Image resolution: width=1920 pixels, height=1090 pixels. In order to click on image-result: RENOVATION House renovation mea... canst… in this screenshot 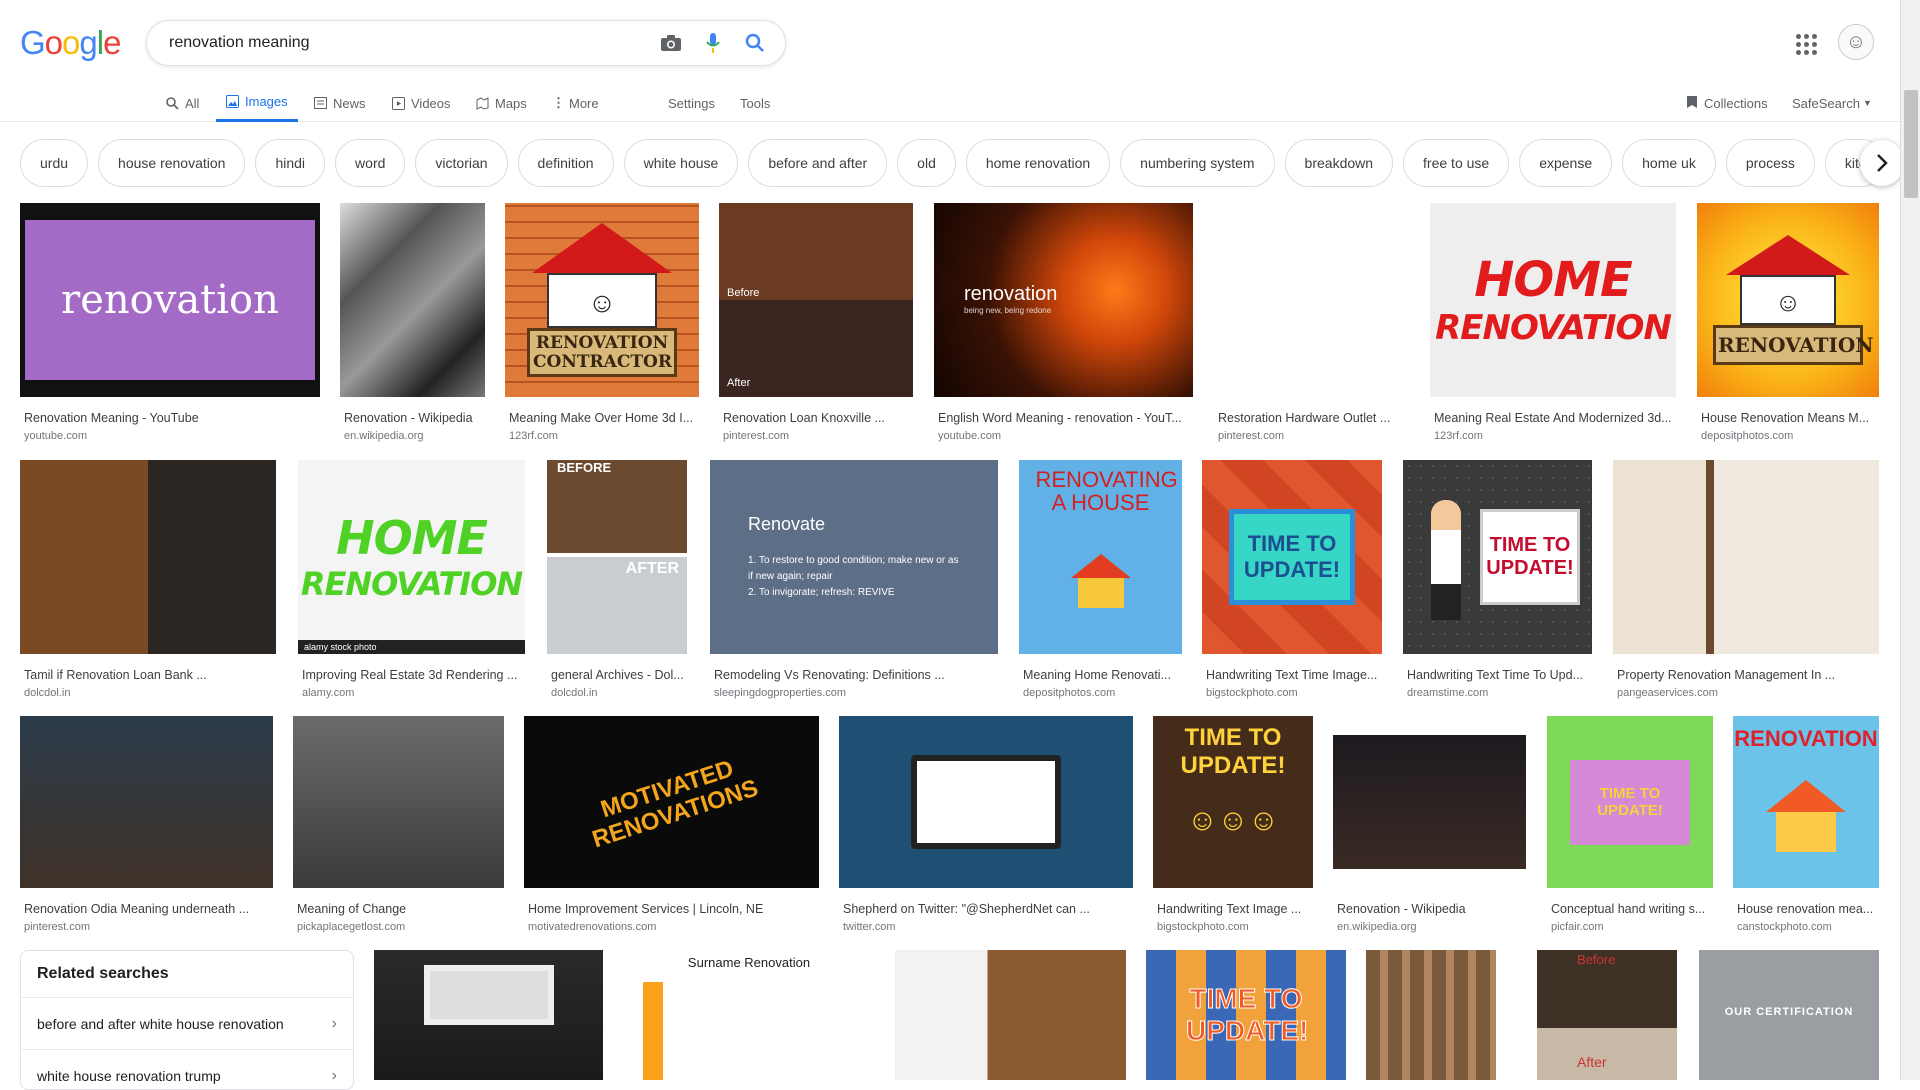, I will do `click(1806, 824)`.